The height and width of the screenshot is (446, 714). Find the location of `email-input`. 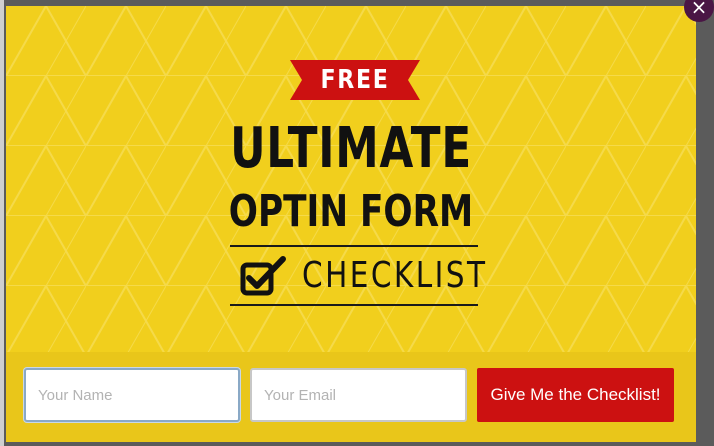

email-input is located at coordinates (358, 395).